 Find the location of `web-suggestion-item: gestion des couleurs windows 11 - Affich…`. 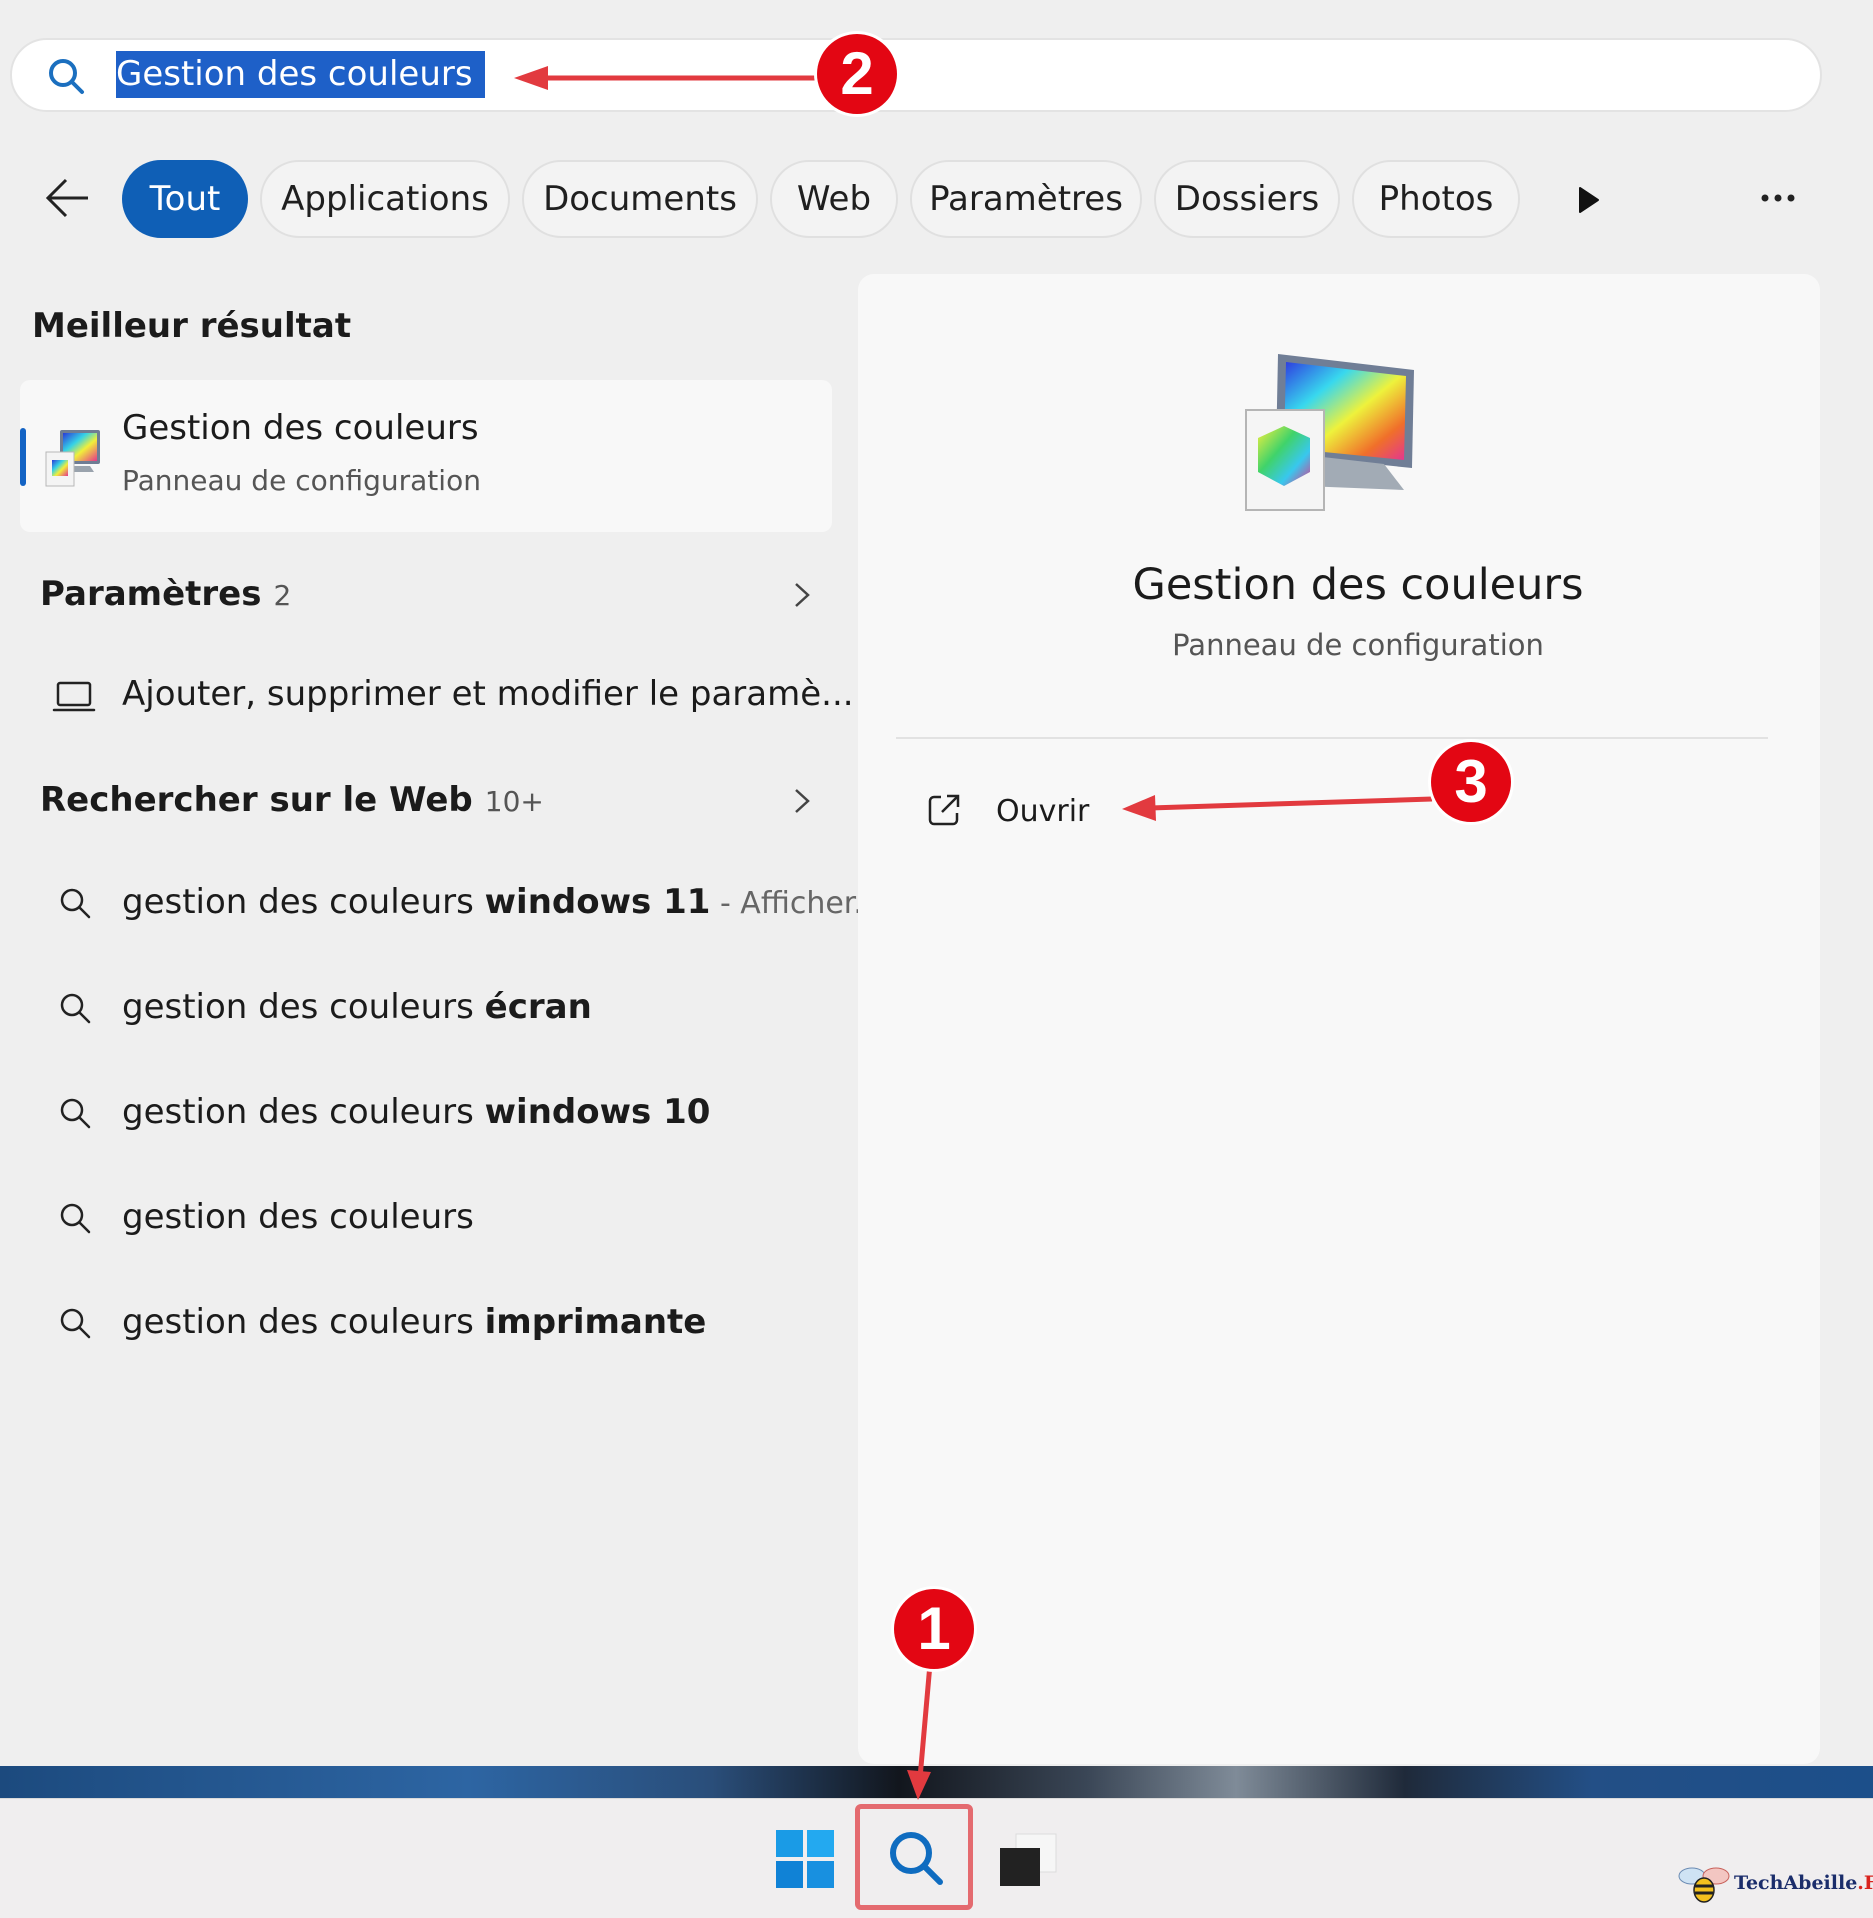

web-suggestion-item: gestion des couleurs windows 11 - Affich… is located at coordinates (502, 902).